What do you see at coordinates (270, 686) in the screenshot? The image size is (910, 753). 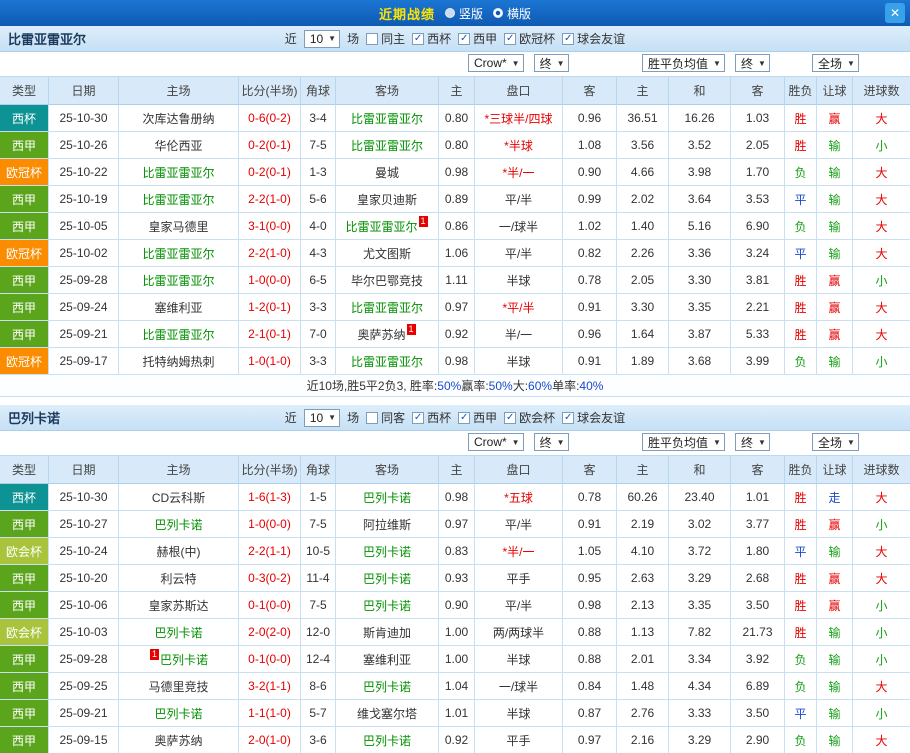 I see `match-score: 3-2(1-1)` at bounding box center [270, 686].